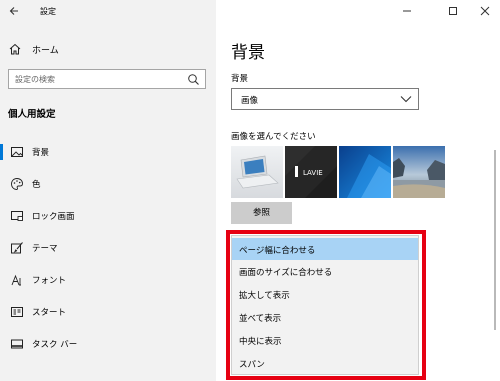 This screenshot has width=500, height=381. What do you see at coordinates (365, 172) in the screenshot?
I see `wallpaper-thumbnail-windows` at bounding box center [365, 172].